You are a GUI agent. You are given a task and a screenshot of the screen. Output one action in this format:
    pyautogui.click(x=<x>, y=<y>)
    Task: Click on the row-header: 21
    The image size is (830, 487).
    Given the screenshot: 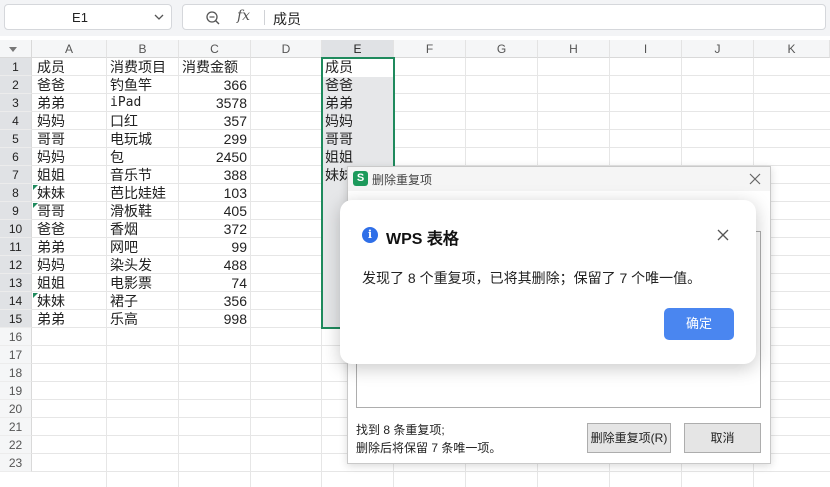 What is the action you would take?
    pyautogui.click(x=16, y=427)
    